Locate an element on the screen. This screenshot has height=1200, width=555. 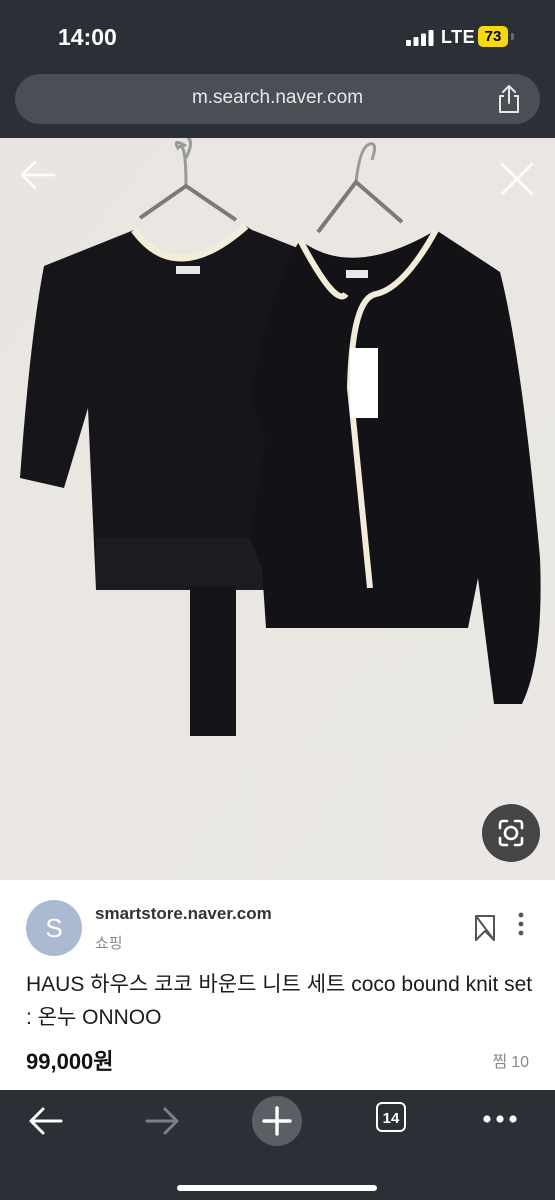
store-category: 쇼핑 is located at coordinates (109, 943).